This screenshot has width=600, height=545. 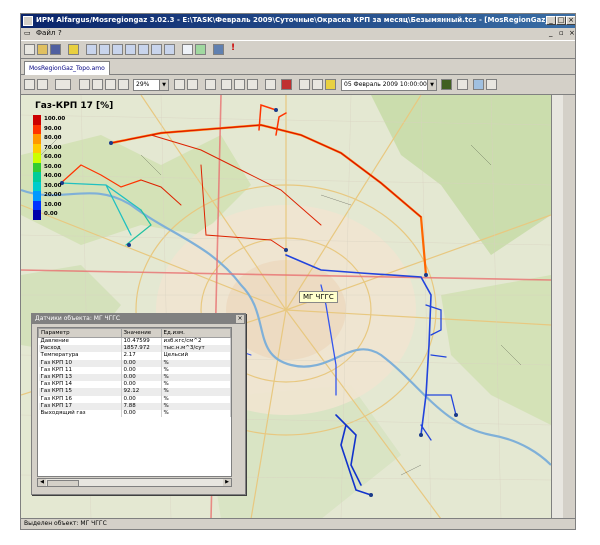 I want to click on window-icon, so click(x=169, y=49).